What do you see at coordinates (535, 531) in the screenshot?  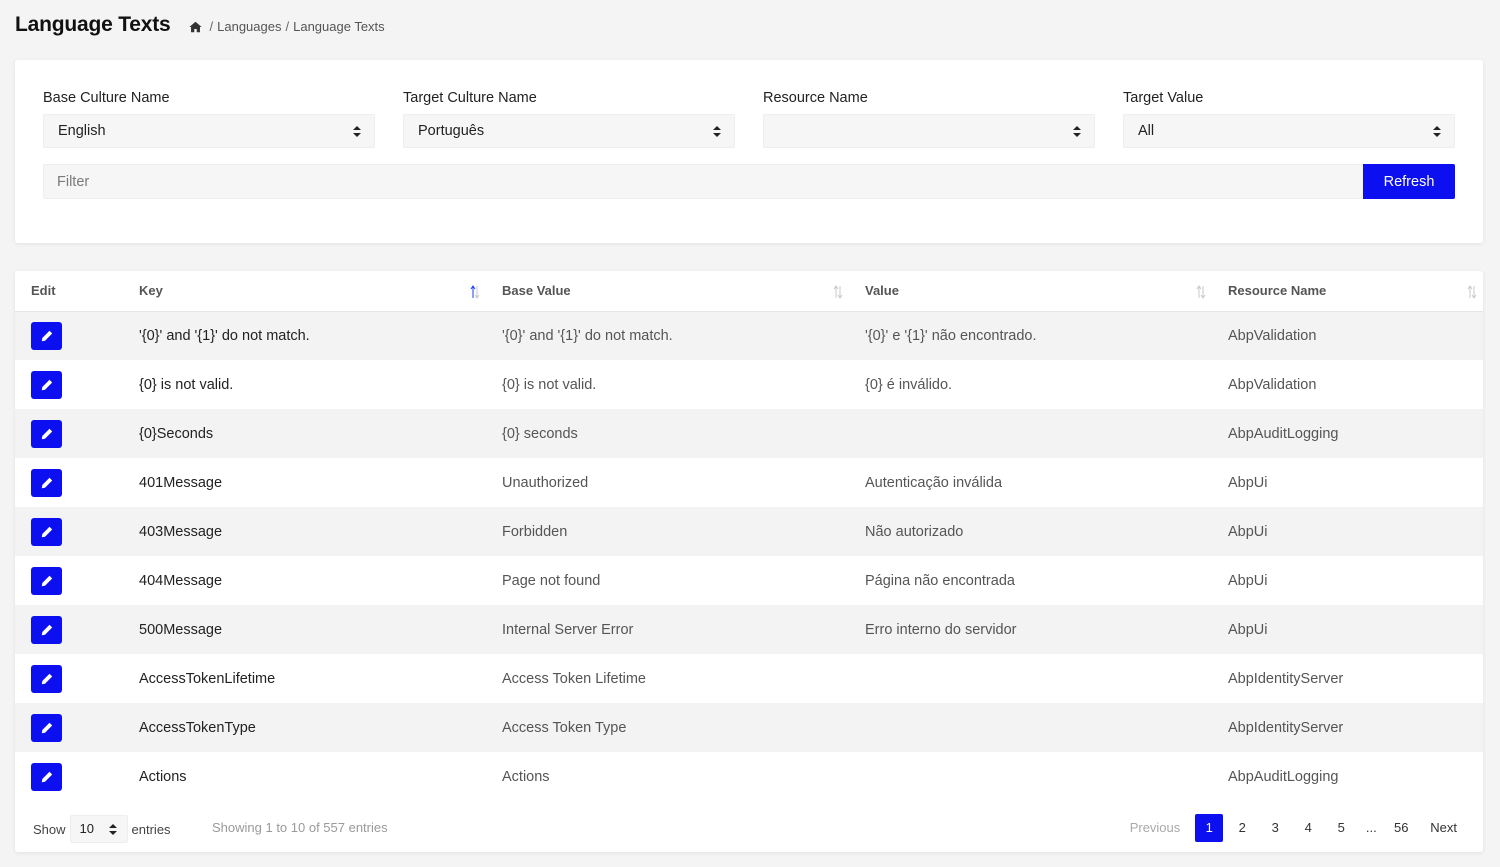 I see `base-value-cell: Forbidden` at bounding box center [535, 531].